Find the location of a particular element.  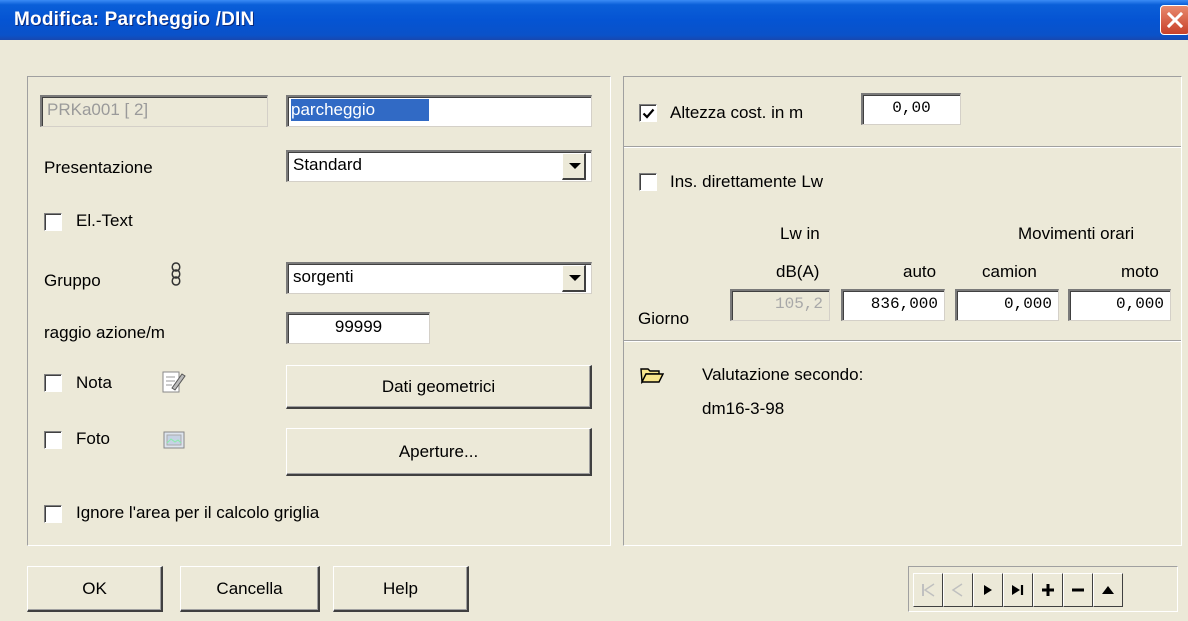

moto-value: 0,000 is located at coordinates (1139, 304).